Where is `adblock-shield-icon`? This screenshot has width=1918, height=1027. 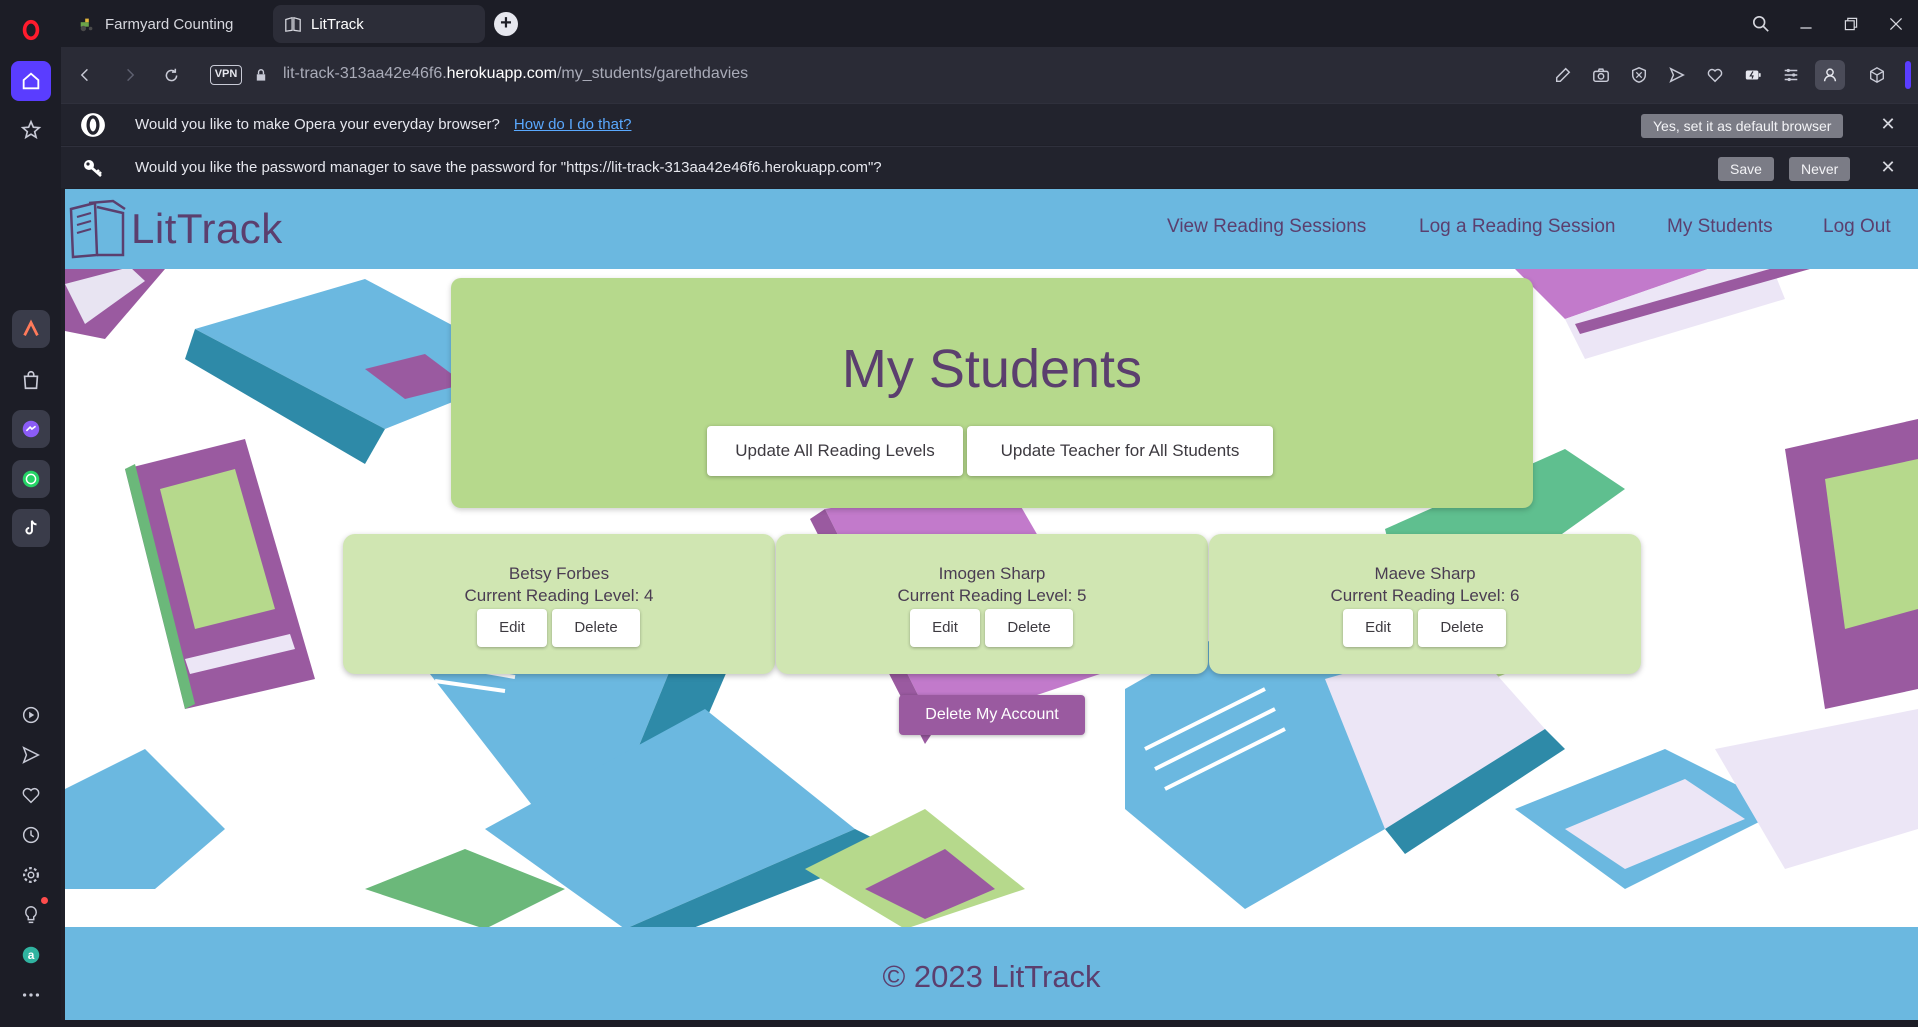
adblock-shield-icon is located at coordinates (1639, 75).